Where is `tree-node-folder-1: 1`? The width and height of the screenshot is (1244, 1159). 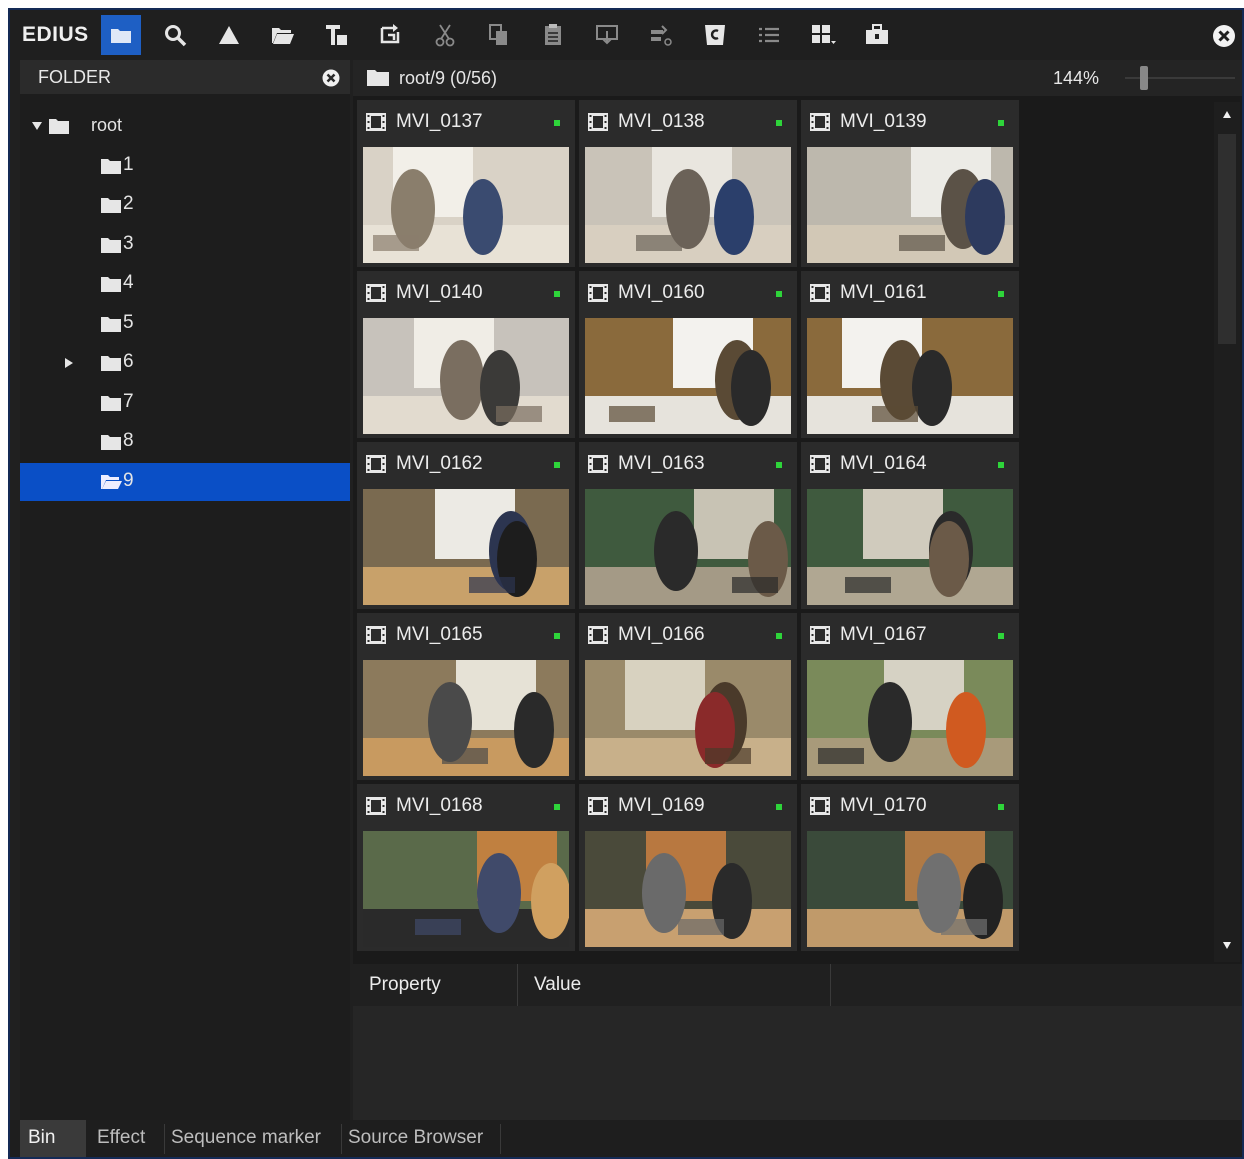
tree-node-folder-1: 1 is located at coordinates (185, 166).